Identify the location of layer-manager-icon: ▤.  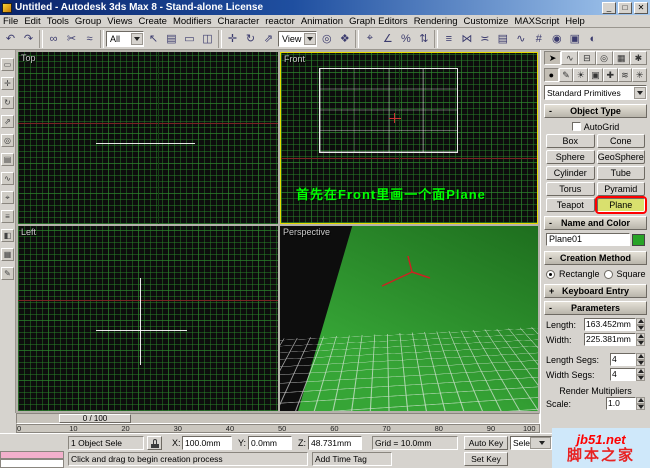
(502, 38).